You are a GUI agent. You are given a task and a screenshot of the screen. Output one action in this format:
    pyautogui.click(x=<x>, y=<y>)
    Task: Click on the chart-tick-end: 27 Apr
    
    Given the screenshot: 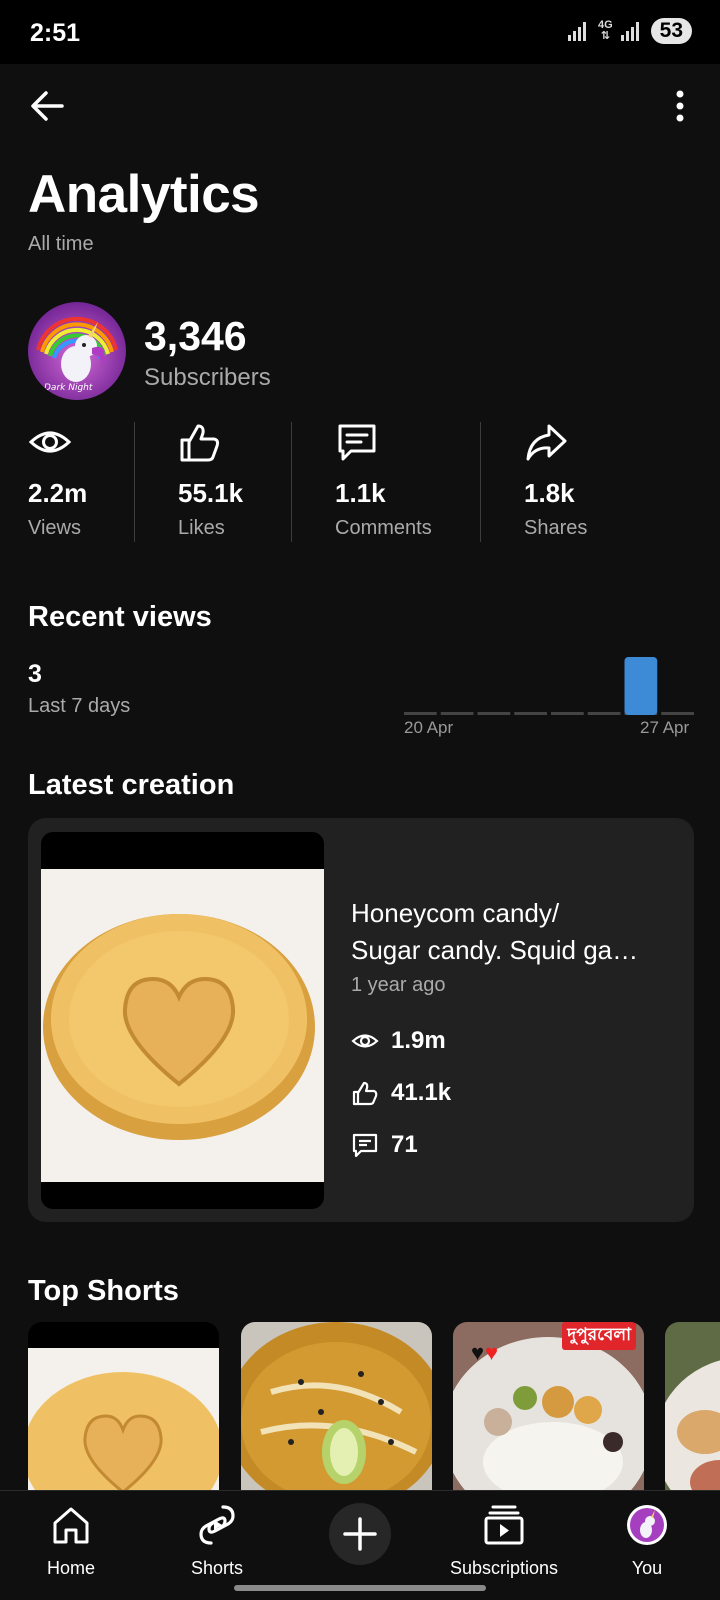 What is the action you would take?
    pyautogui.click(x=665, y=727)
    